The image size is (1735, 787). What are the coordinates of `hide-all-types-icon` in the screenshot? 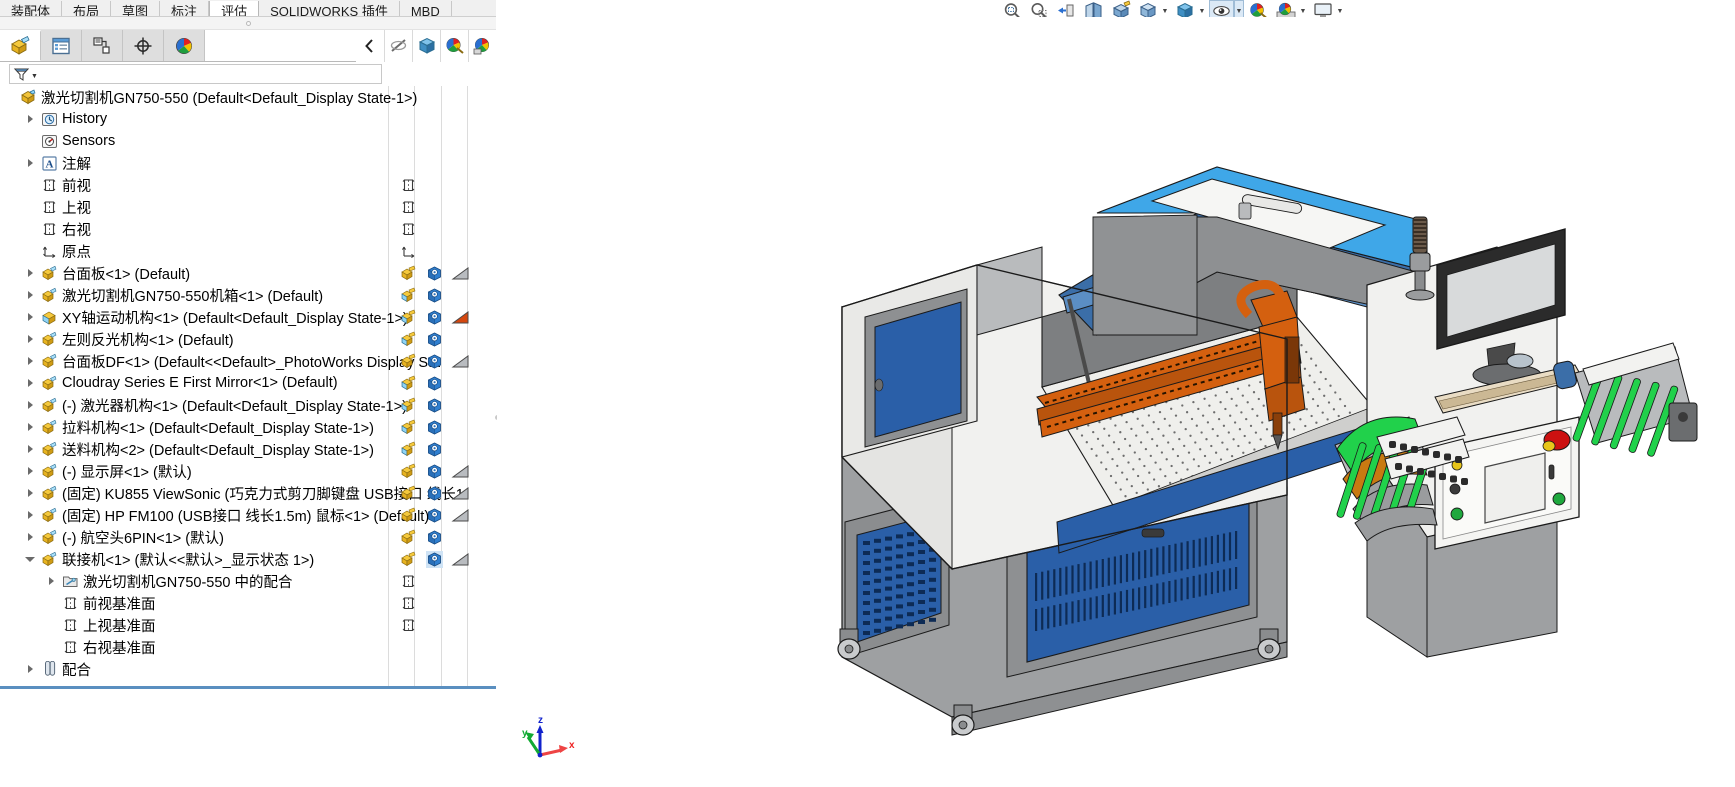 It's located at (398, 46).